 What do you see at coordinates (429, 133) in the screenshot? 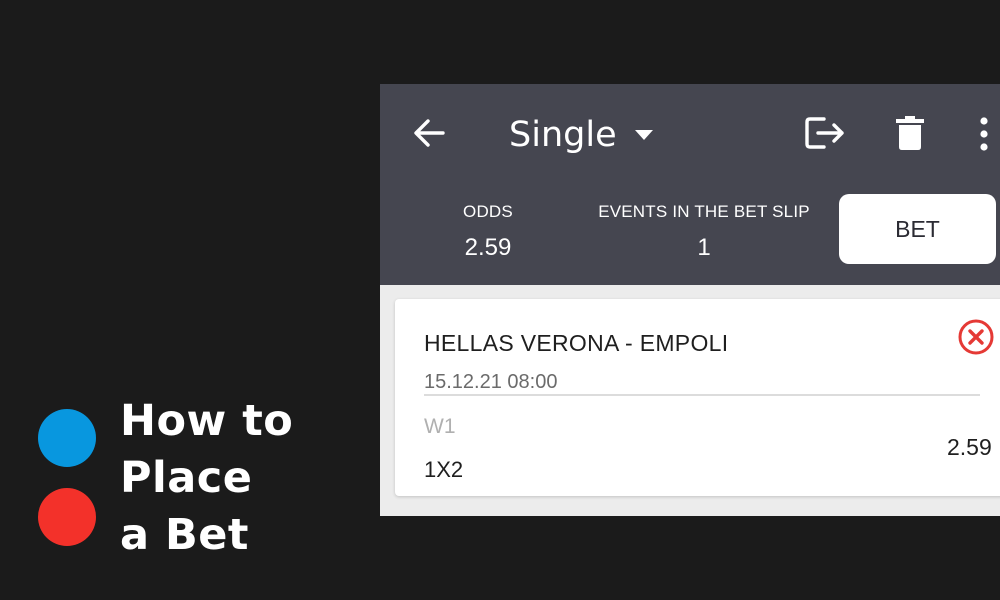
I see `arrow-left-icon` at bounding box center [429, 133].